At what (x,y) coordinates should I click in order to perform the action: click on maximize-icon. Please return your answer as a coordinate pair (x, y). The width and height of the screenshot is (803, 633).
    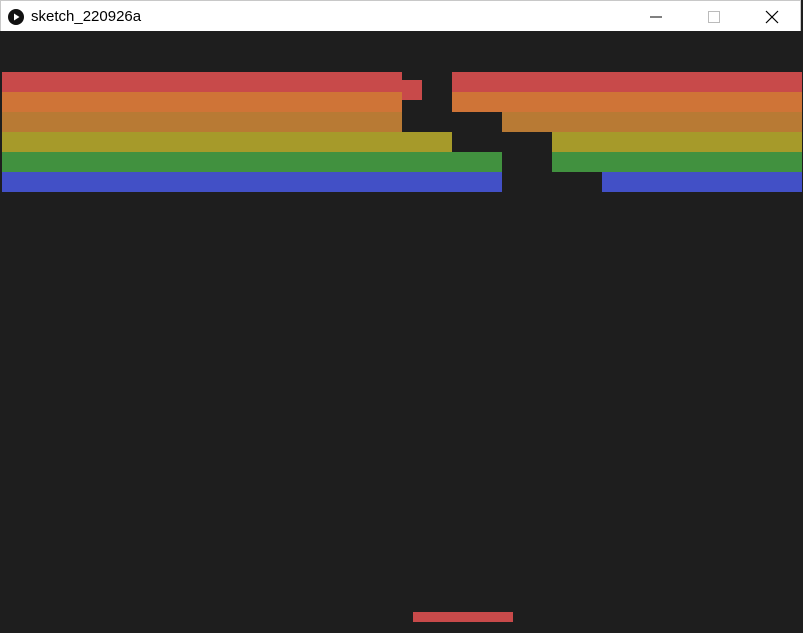
    Looking at the image, I should click on (714, 17).